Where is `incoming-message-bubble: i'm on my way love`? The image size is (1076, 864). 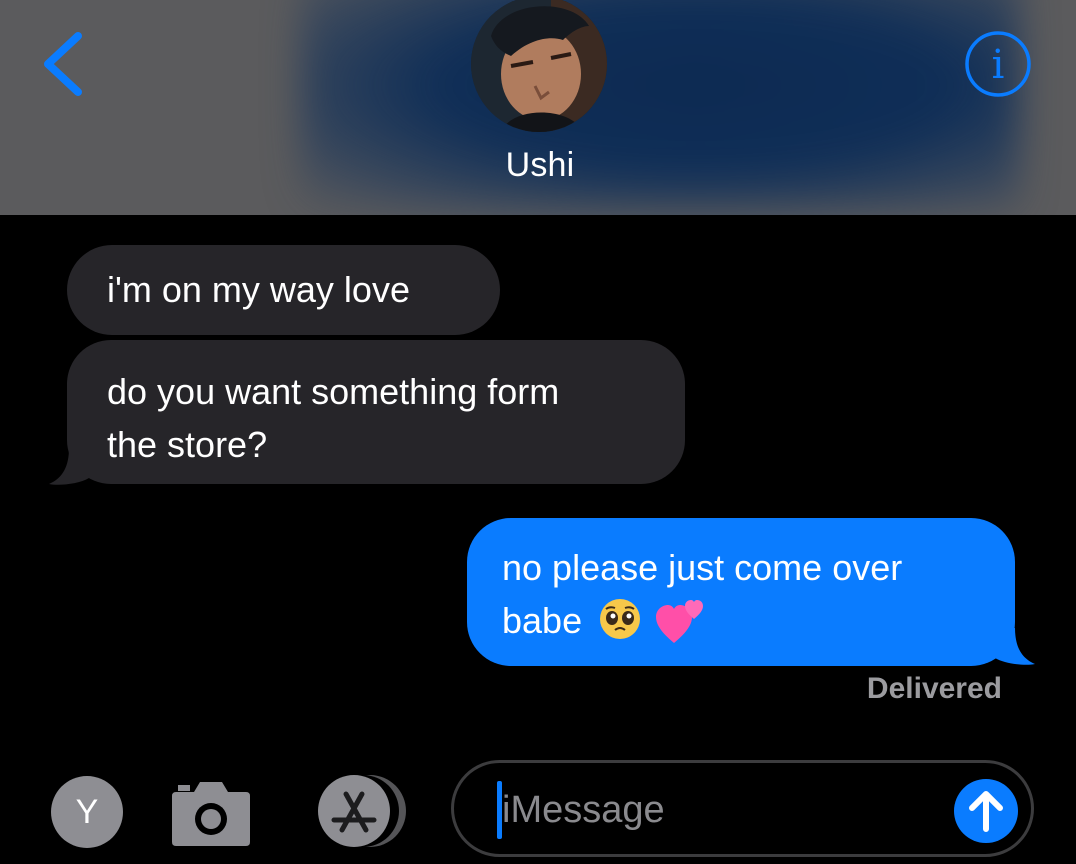 incoming-message-bubble: i'm on my way love is located at coordinates (283, 290).